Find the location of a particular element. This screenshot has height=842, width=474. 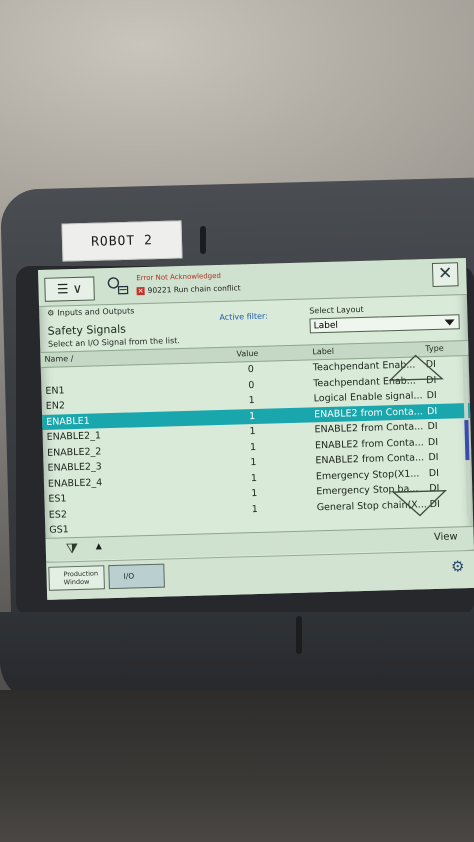

pendant-top-button is located at coordinates (203, 240).